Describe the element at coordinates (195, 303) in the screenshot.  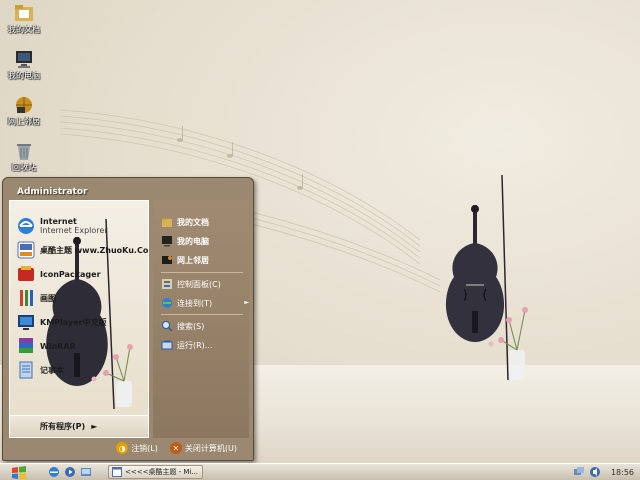
I see `menu-item-label: 连接到(T)` at that location.